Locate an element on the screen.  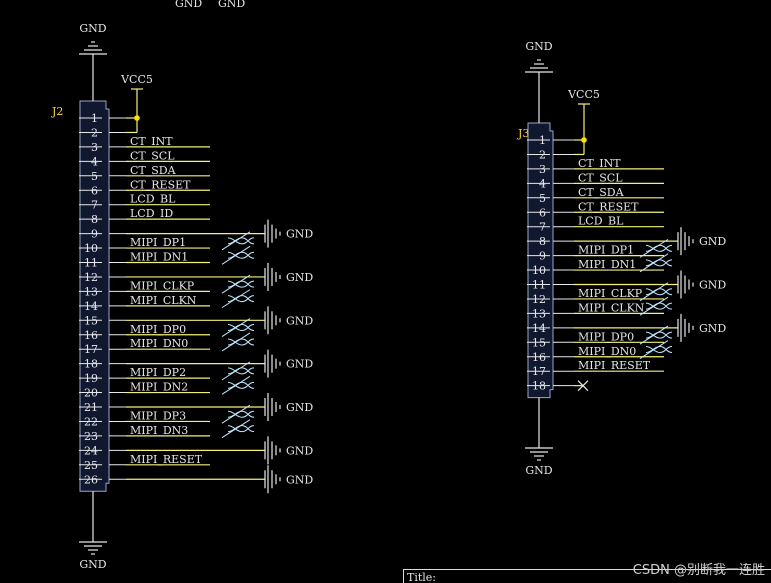
j2-net-17-label: MIPI_DN0 is located at coordinates (159, 343).